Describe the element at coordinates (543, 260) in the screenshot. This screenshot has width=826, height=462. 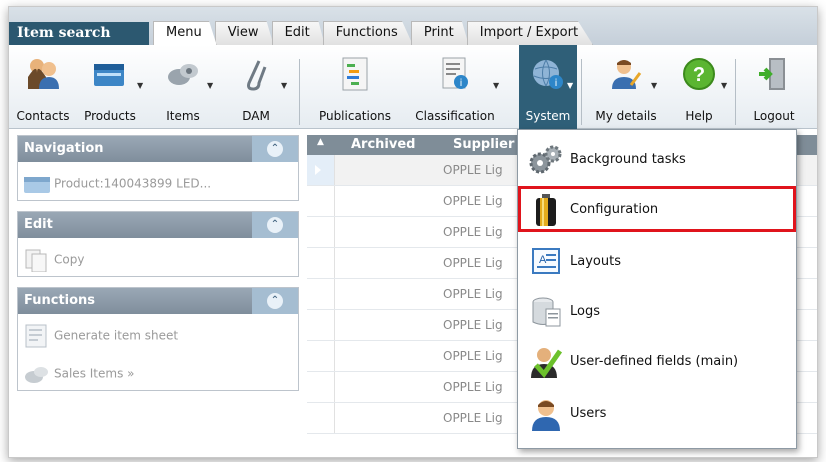
I see `svg-text: A` at that location.